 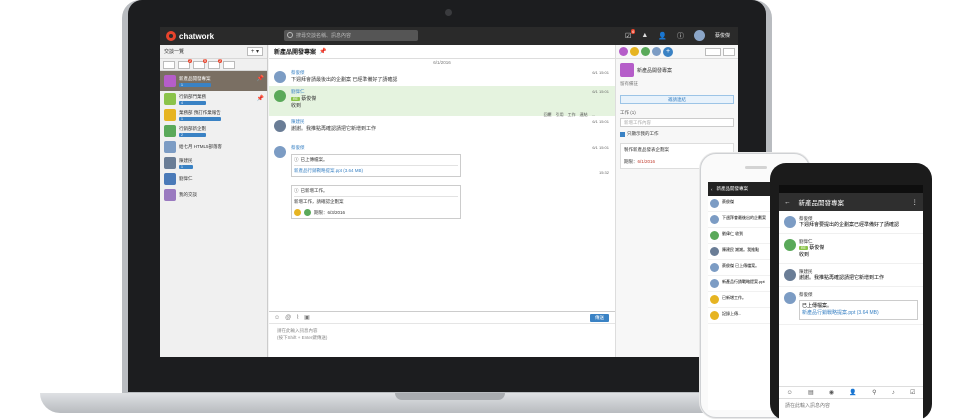 I want to click on message-time: 6/1 15:01, so click(x=600, y=72).